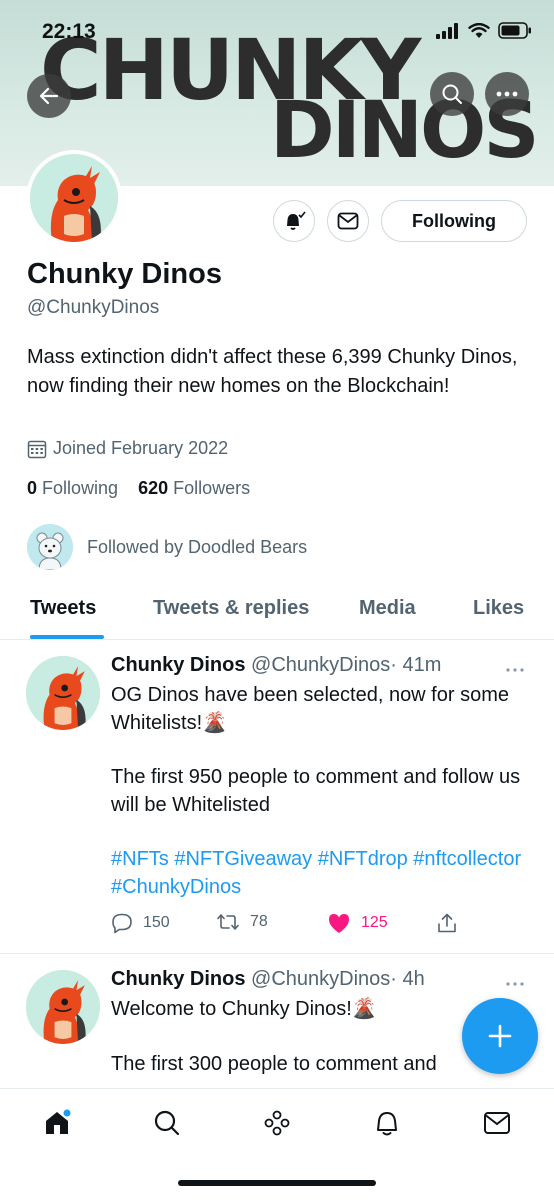  I want to click on nav-home, so click(57, 1123).